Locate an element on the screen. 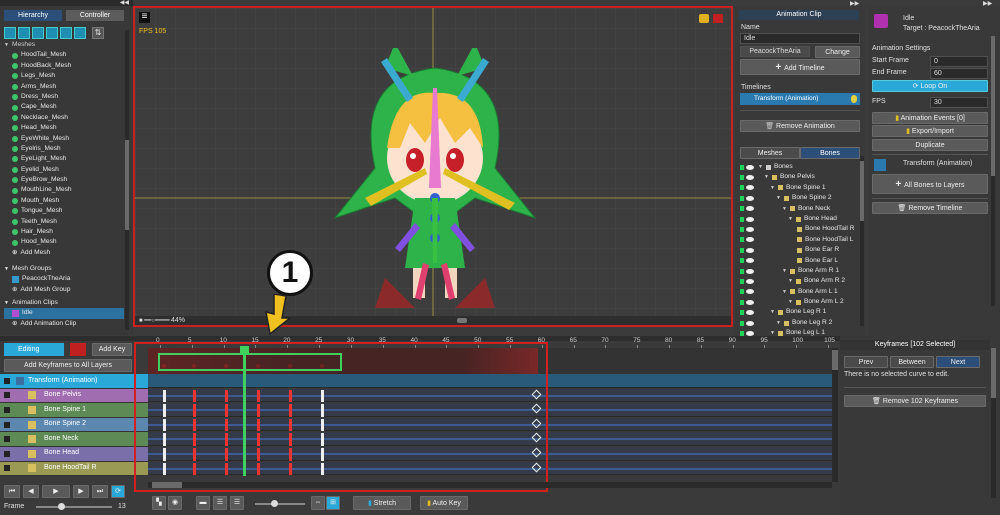 This screenshot has width=1000, height=515. bone-item: ▼ Bone Arm L 1 is located at coordinates (799, 292).